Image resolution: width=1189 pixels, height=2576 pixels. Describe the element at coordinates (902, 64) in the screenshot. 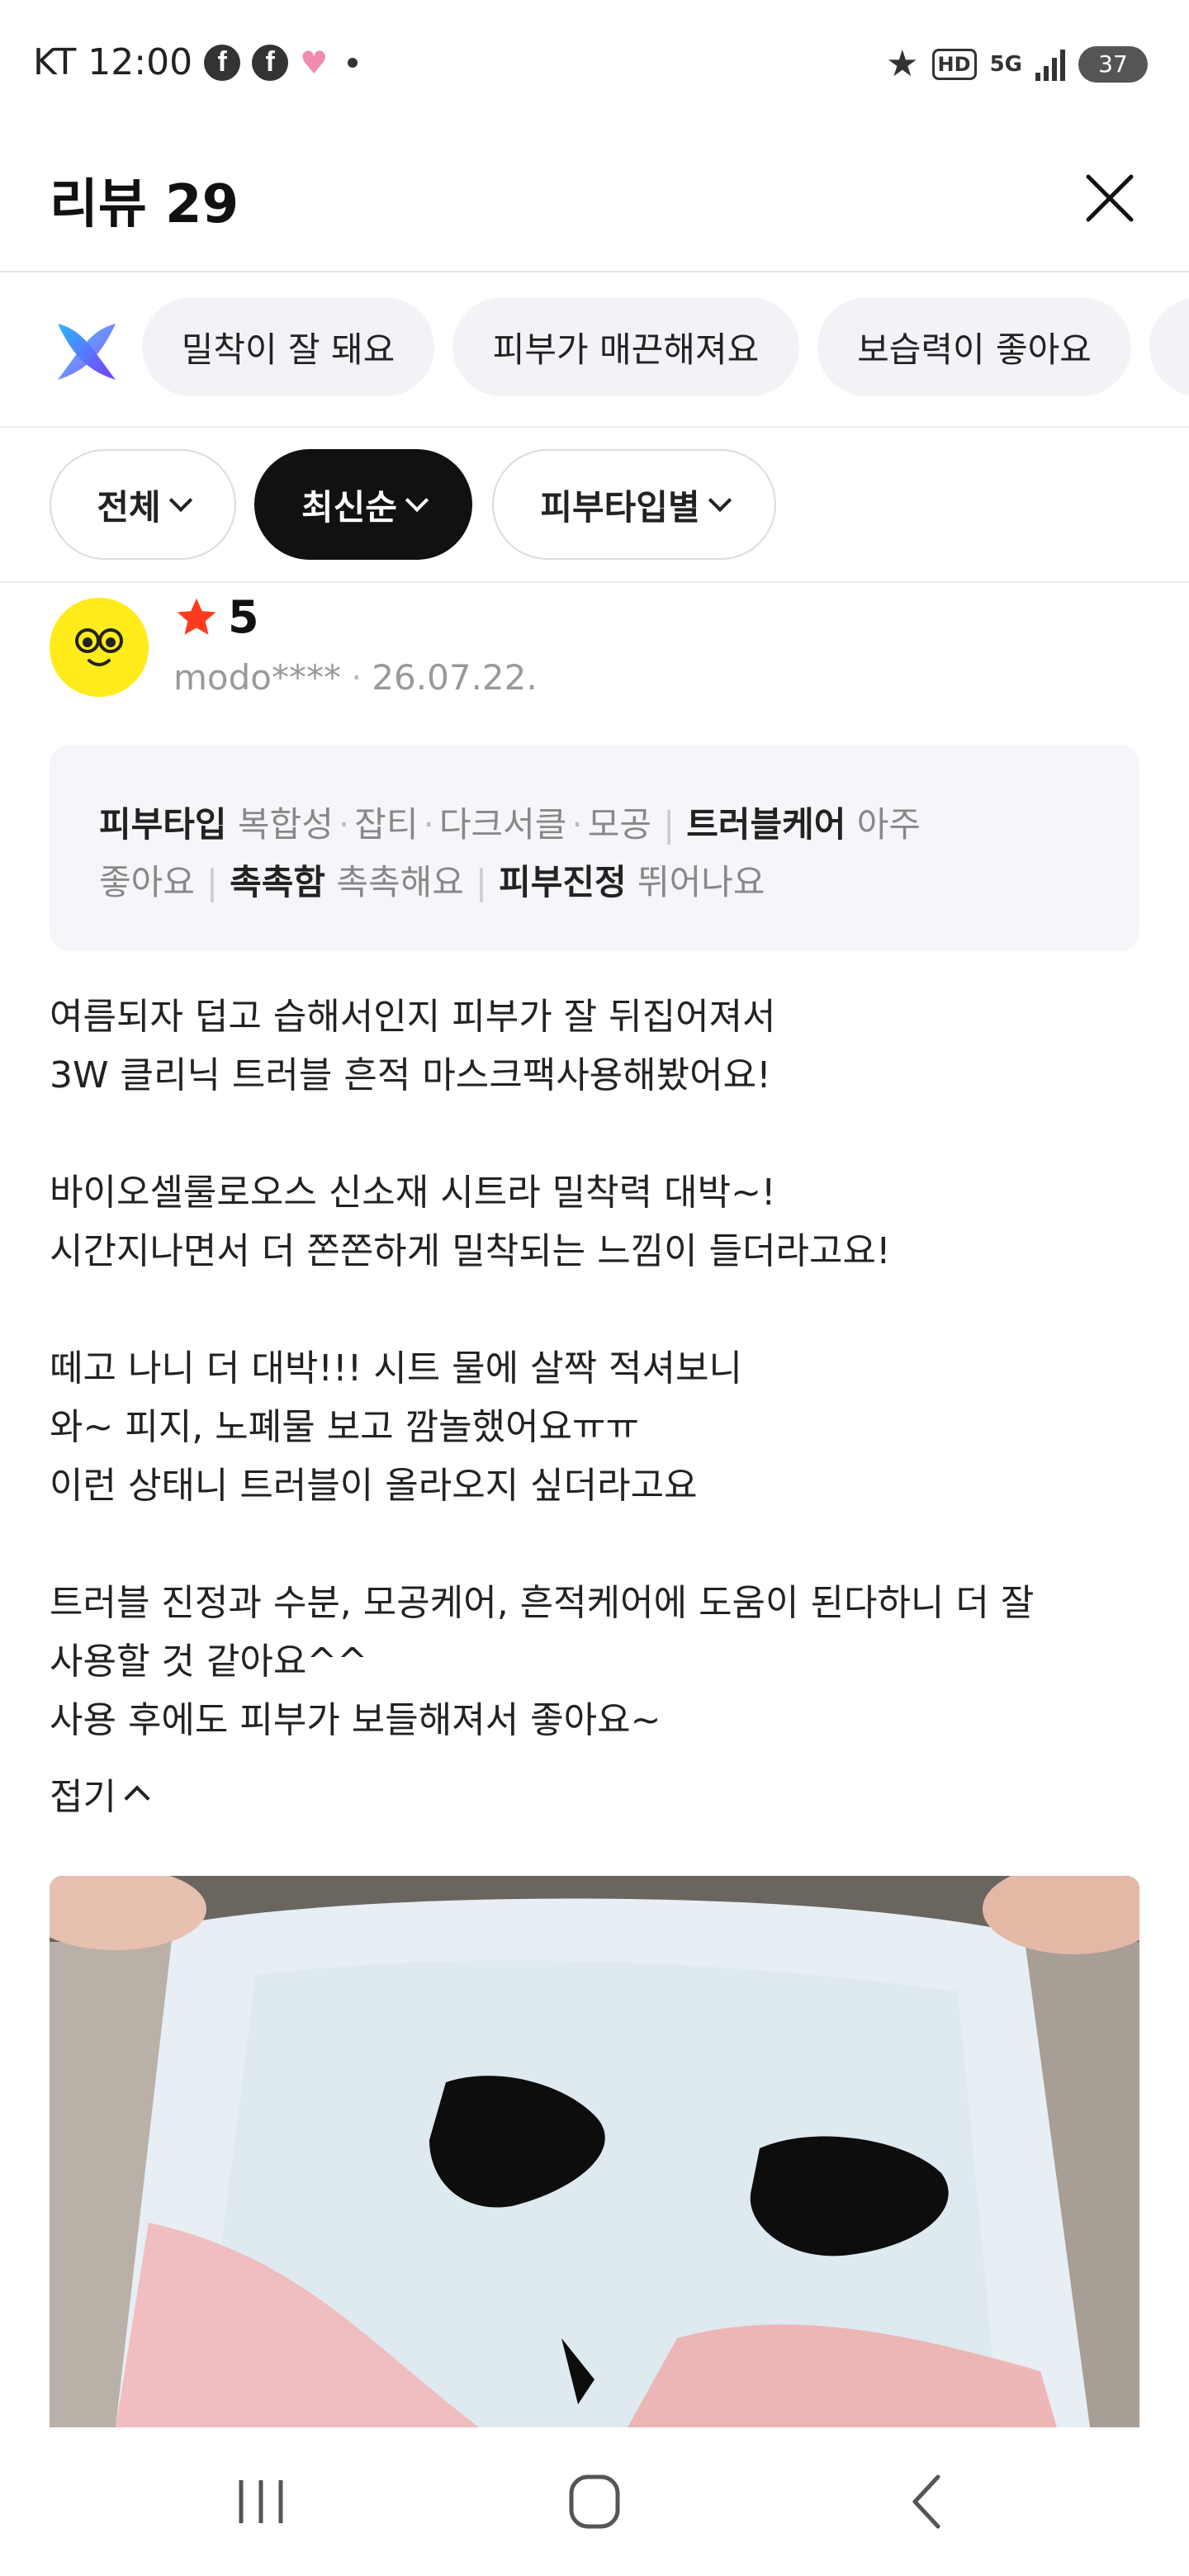

I see `star-icon: ★` at that location.